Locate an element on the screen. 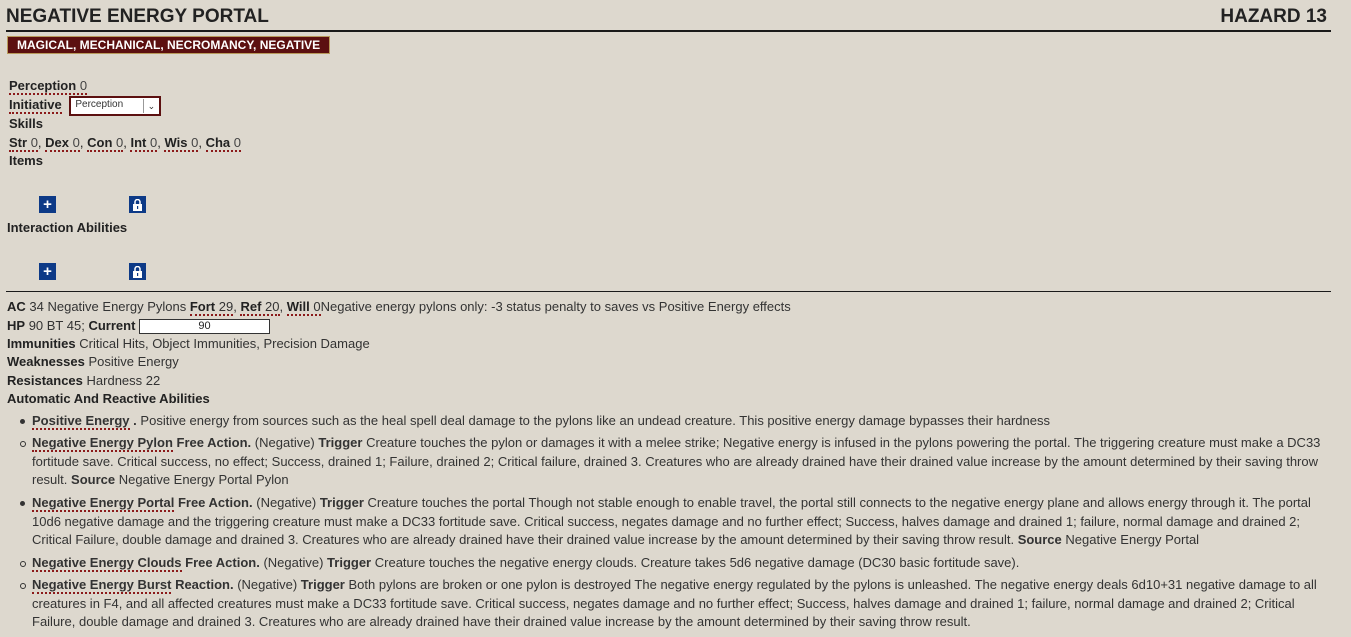 The image size is (1351, 637). add-item-button: + is located at coordinates (47, 204).